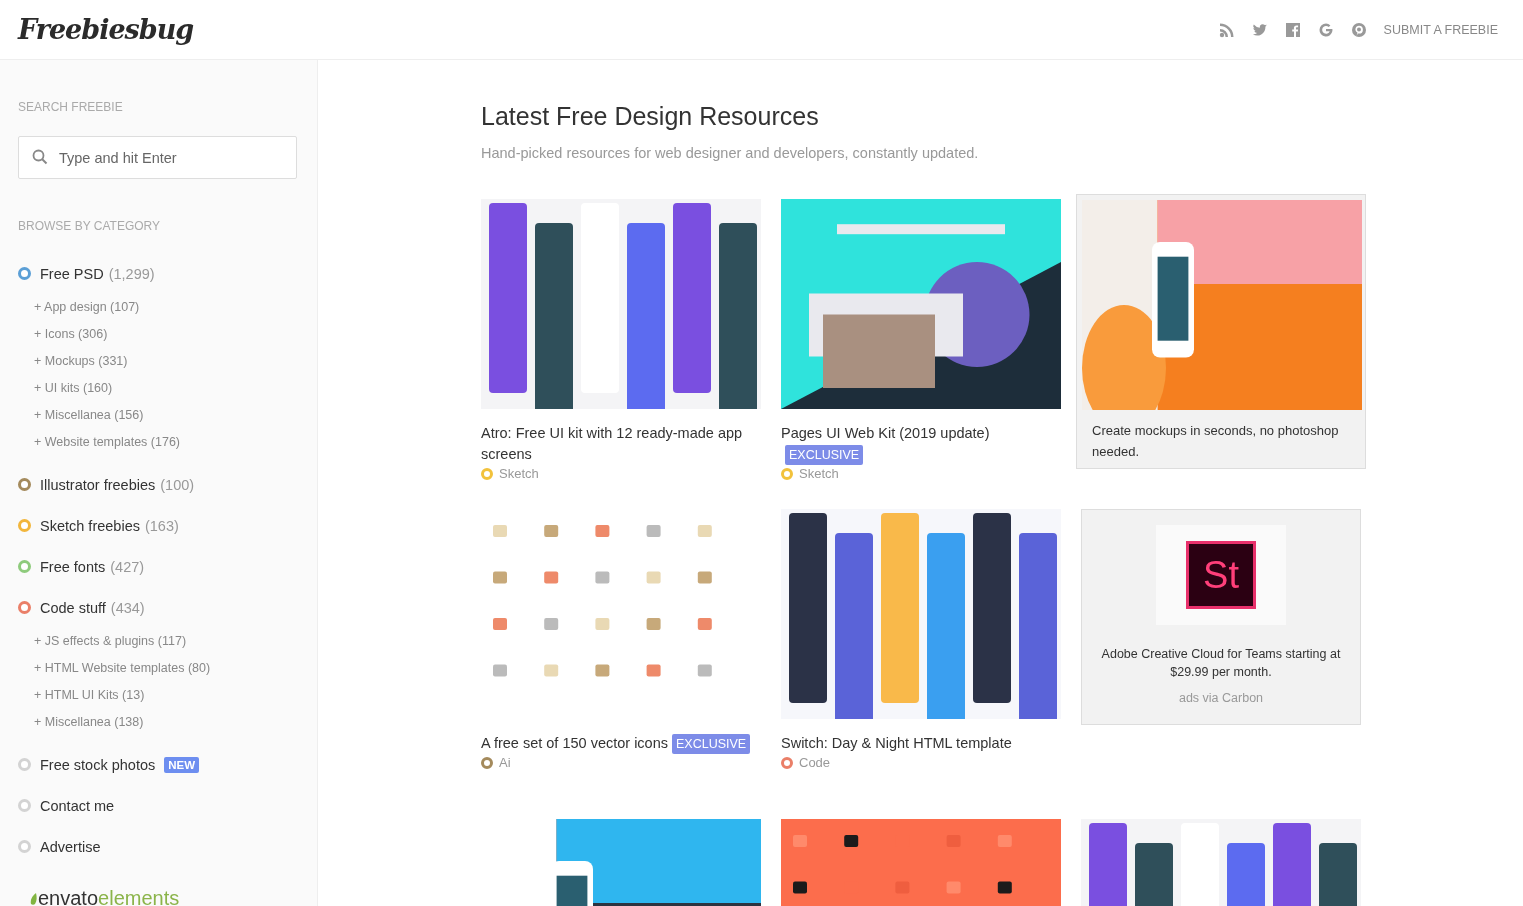 Image resolution: width=1523 pixels, height=906 pixels. What do you see at coordinates (1259, 29) in the screenshot?
I see `bird-icon` at bounding box center [1259, 29].